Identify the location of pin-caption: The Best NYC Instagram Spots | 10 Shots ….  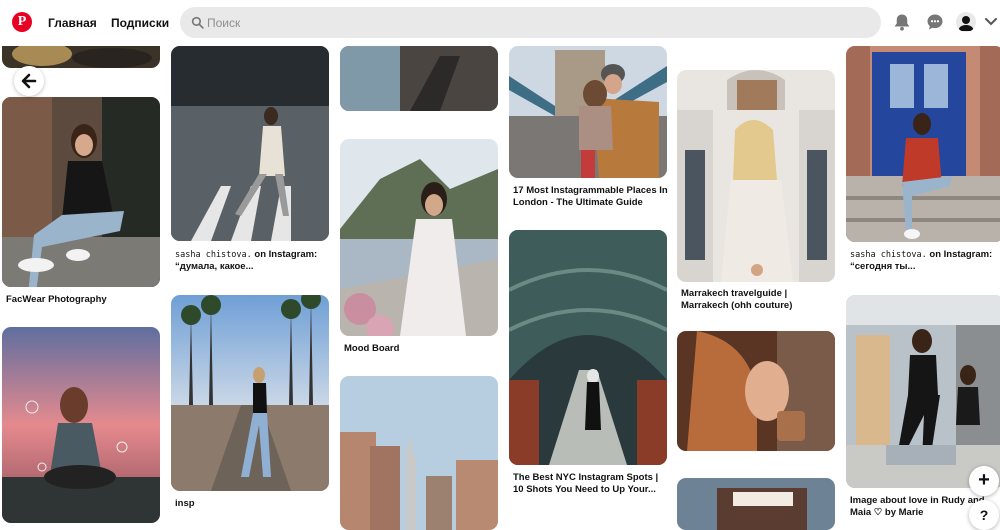
(591, 484).